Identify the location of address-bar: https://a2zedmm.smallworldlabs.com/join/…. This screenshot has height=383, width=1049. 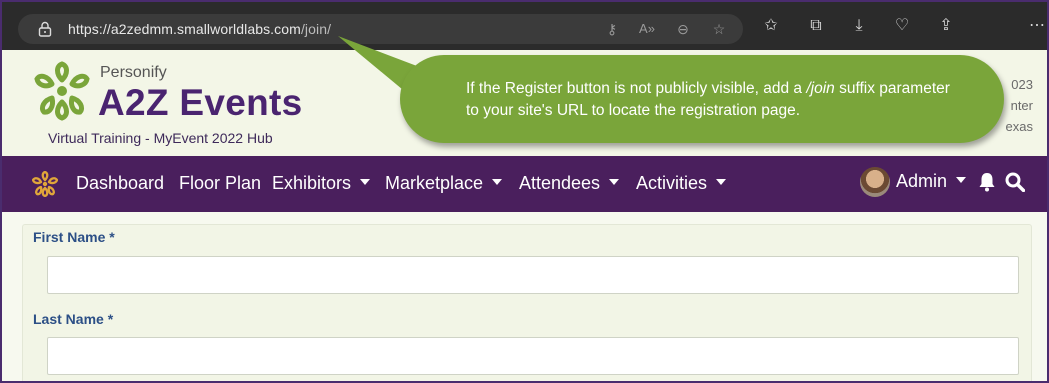
(380, 29).